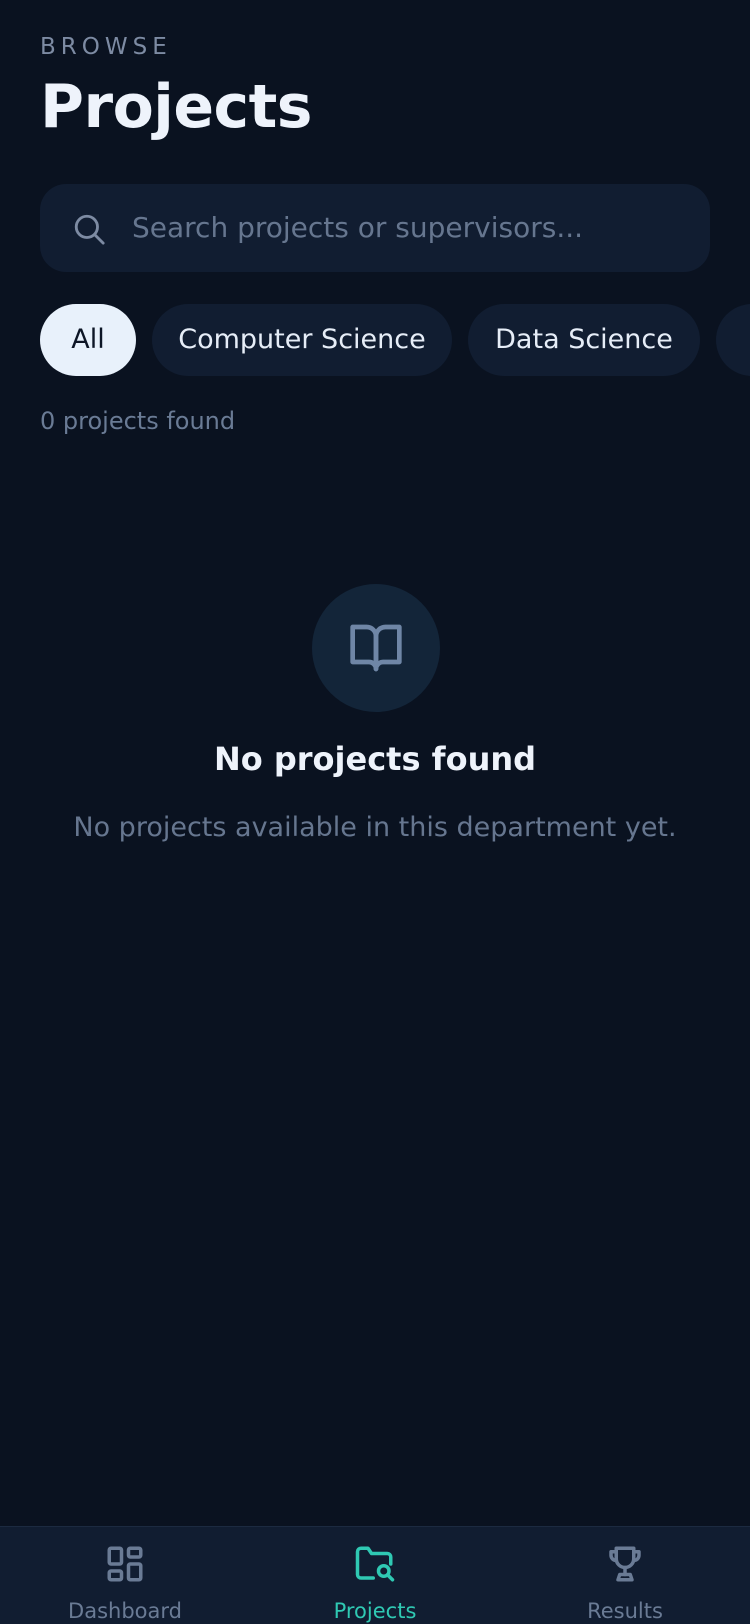 This screenshot has height=1624, width=750. Describe the element at coordinates (88, 340) in the screenshot. I see `filter-chip-all: All` at that location.